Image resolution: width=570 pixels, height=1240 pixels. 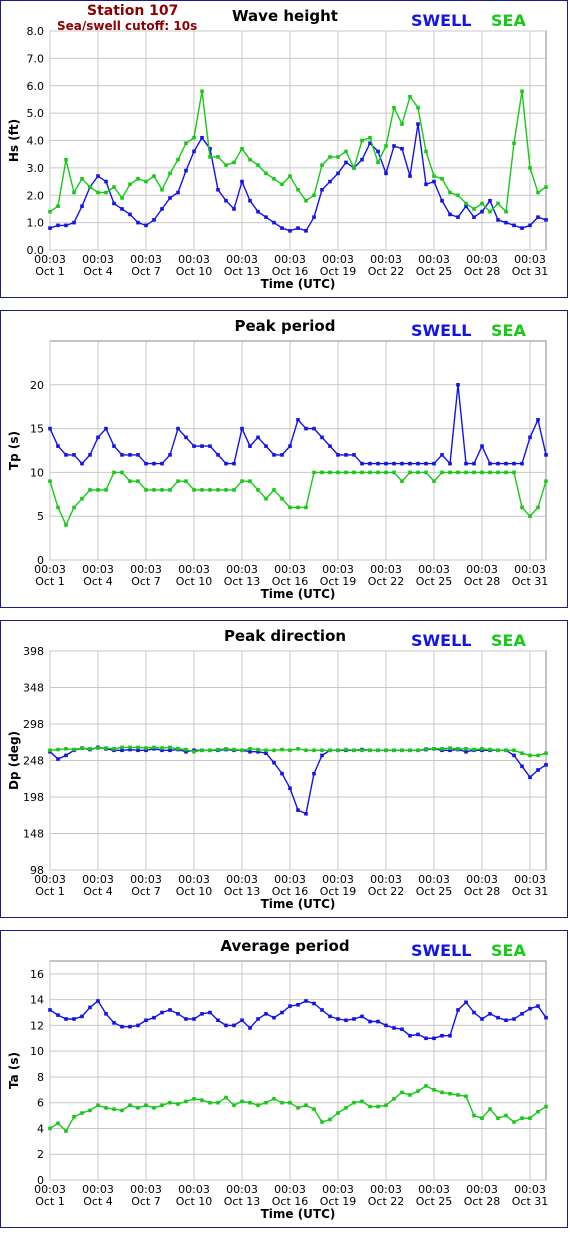 What do you see at coordinates (50, 1201) in the screenshot?
I see `x-tick-date: Oct 1` at bounding box center [50, 1201].